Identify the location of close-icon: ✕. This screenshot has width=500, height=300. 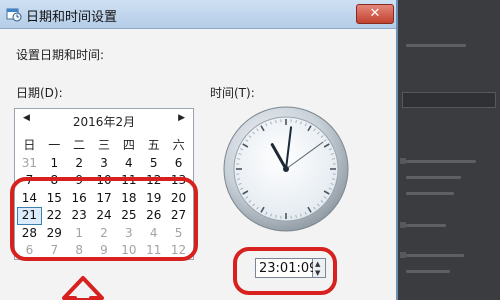
(375, 13).